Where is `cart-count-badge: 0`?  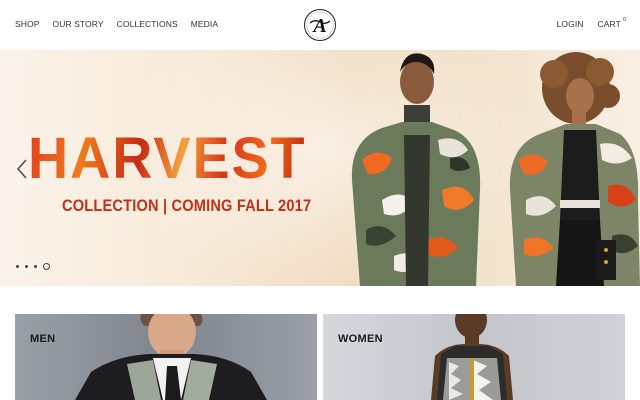
cart-count-badge: 0 is located at coordinates (624, 20).